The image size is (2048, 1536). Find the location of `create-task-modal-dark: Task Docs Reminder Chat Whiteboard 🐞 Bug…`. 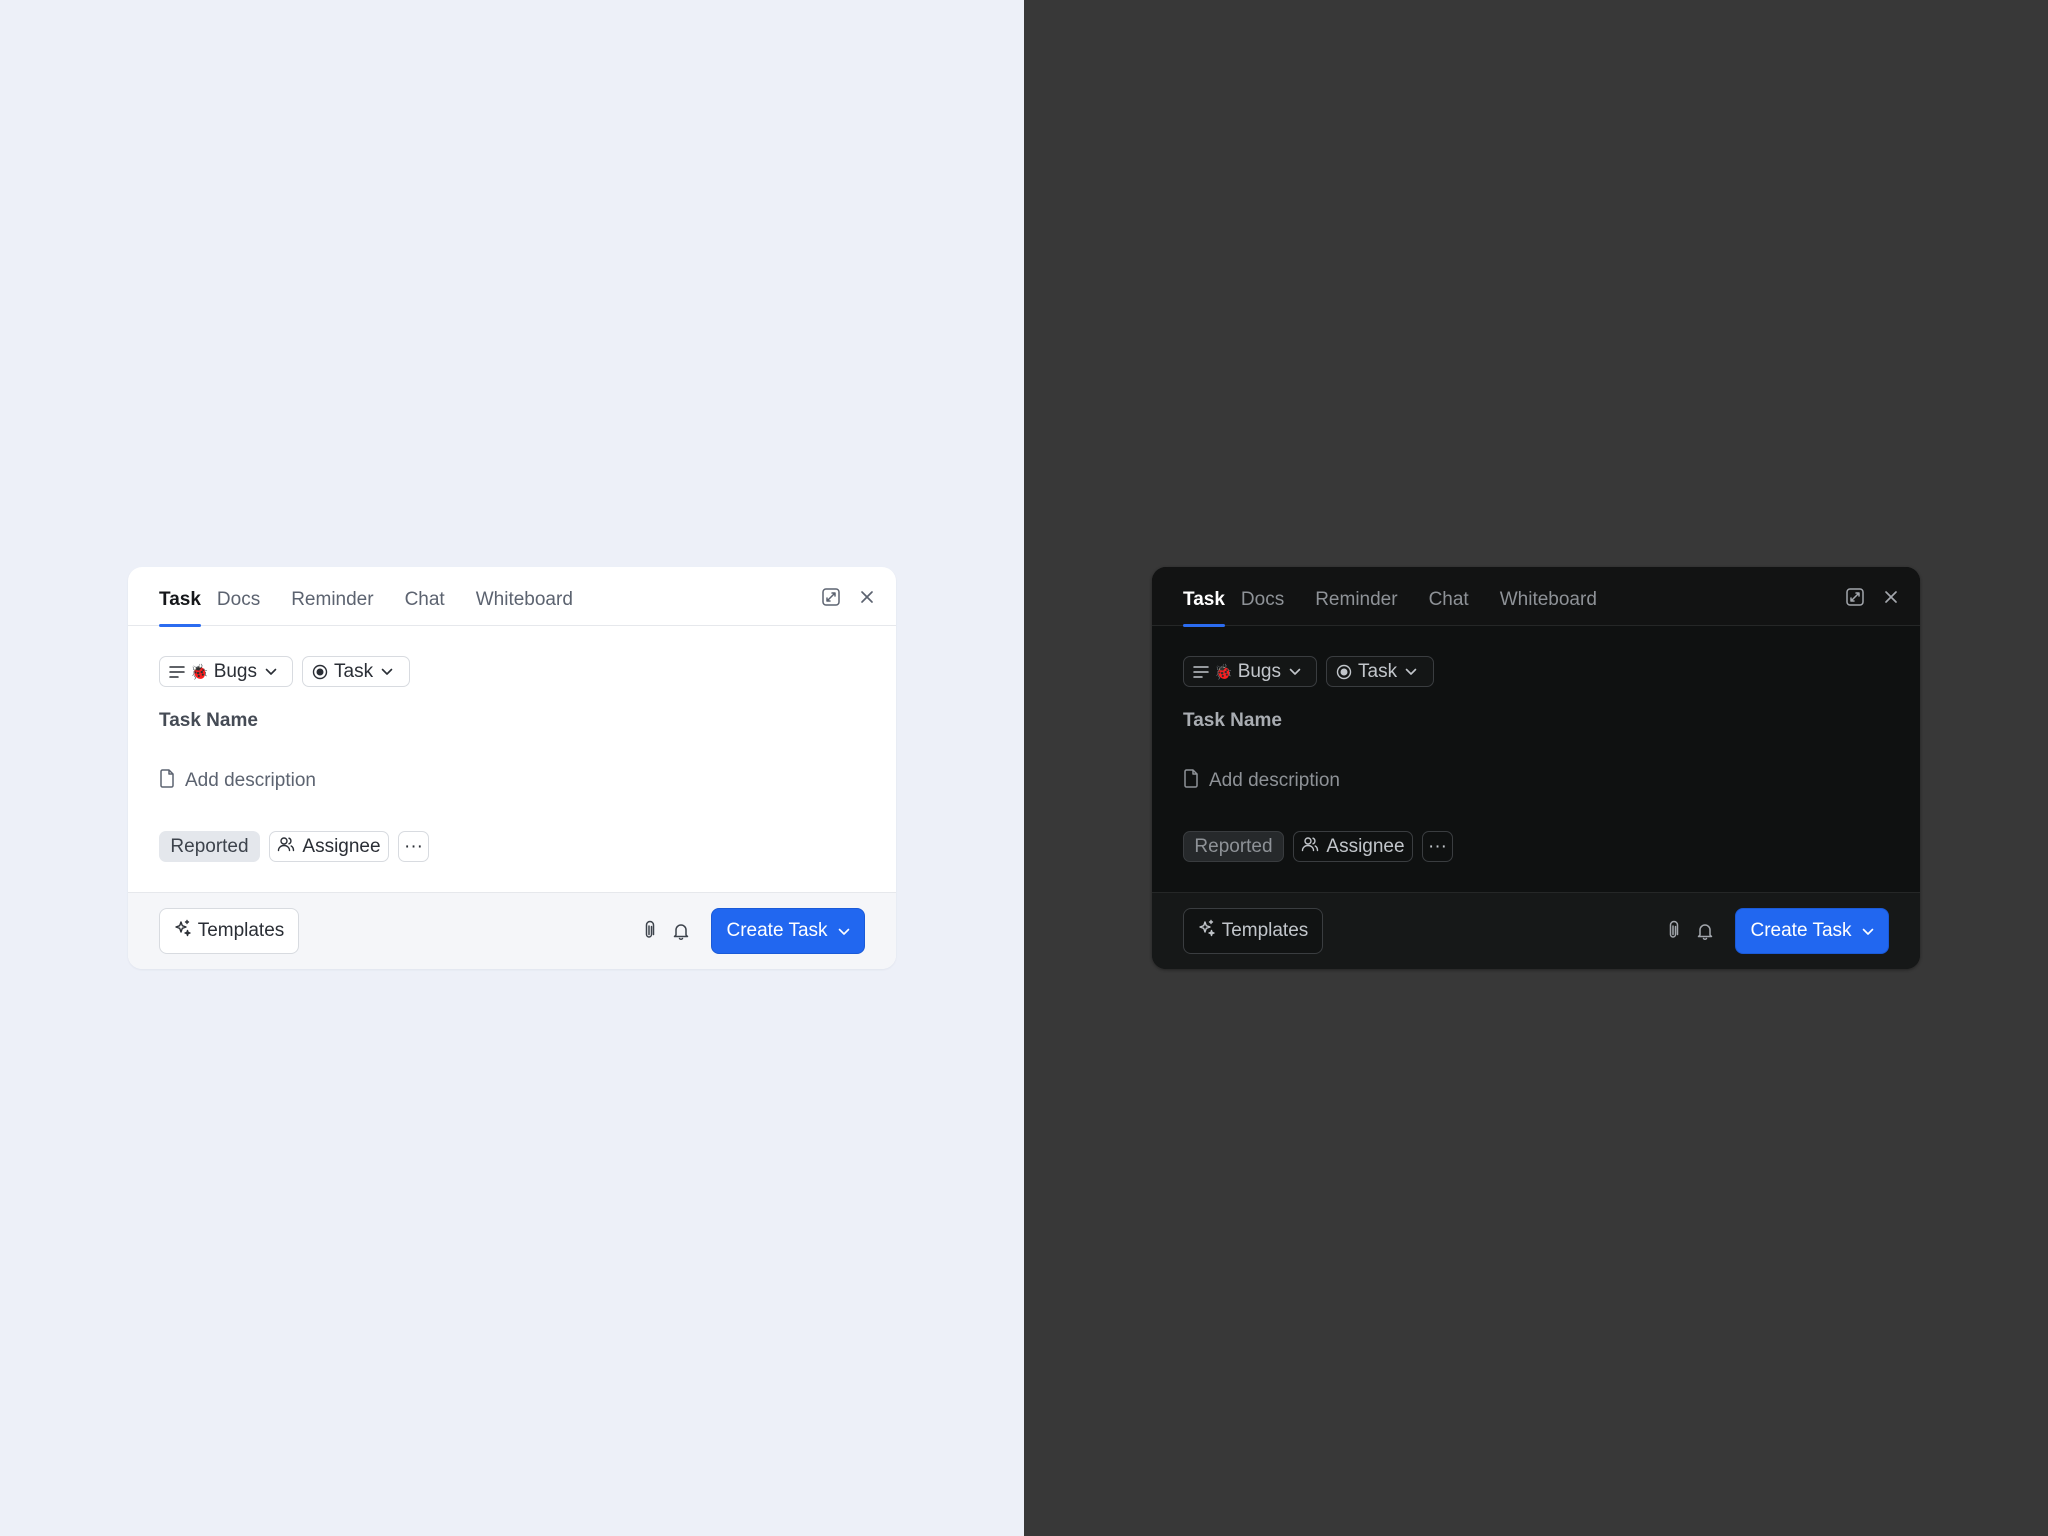

create-task-modal-dark: Task Docs Reminder Chat Whiteboard 🐞 Bug… is located at coordinates (1536, 768).